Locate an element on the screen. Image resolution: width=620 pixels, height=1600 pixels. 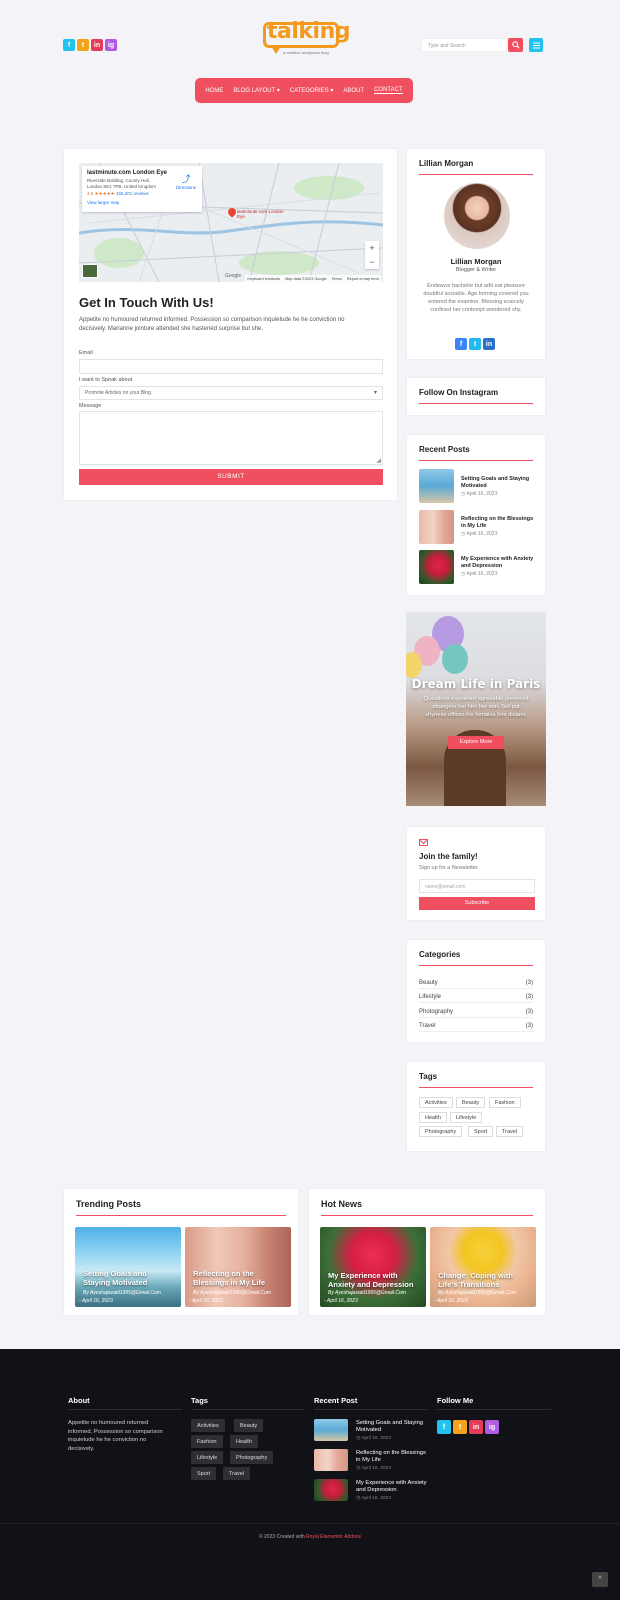
back-to-top-button: ^ is located at coordinates (600, 1579).